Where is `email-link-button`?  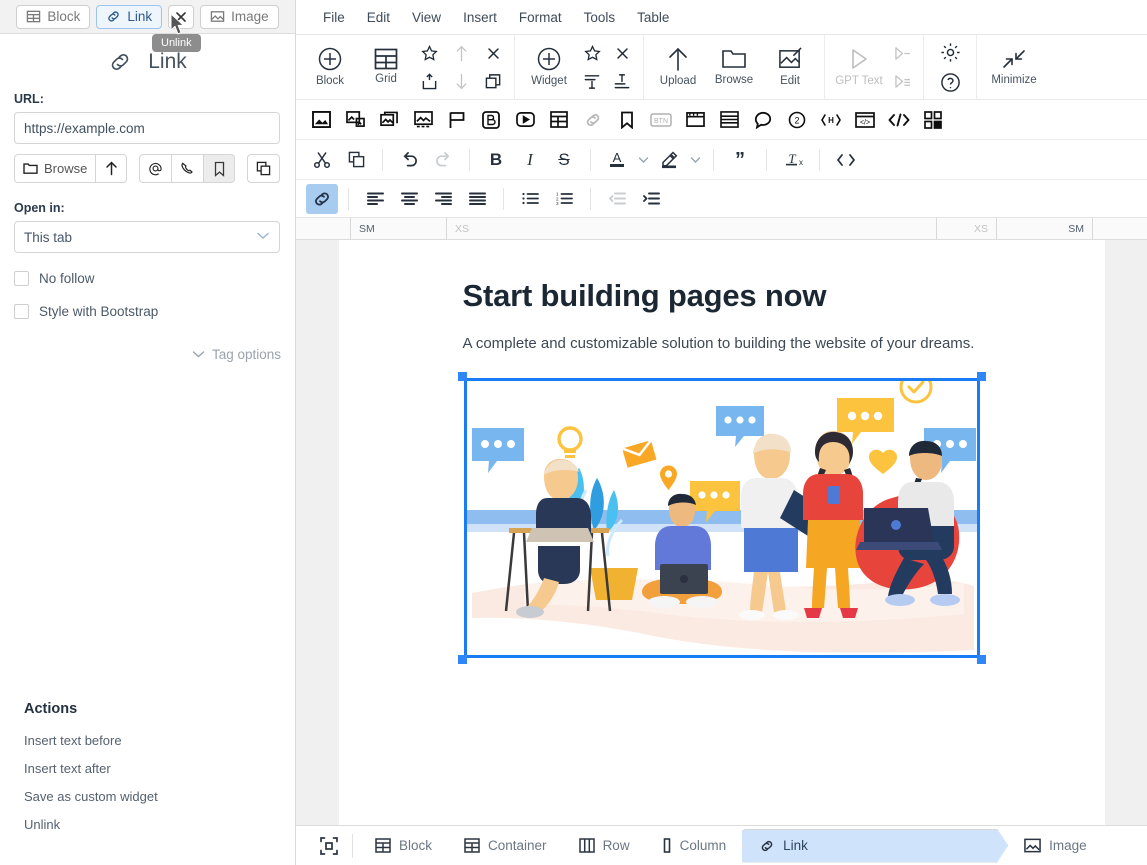
email-link-button is located at coordinates (156, 168).